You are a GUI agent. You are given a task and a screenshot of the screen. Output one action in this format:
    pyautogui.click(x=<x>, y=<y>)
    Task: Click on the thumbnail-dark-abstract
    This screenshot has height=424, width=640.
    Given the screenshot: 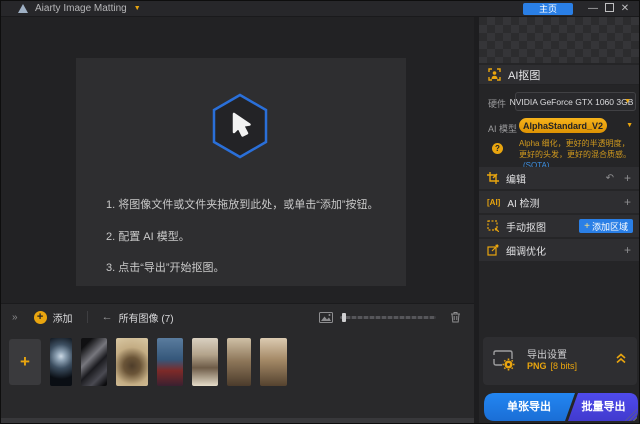 What is the action you would take?
    pyautogui.click(x=94, y=362)
    